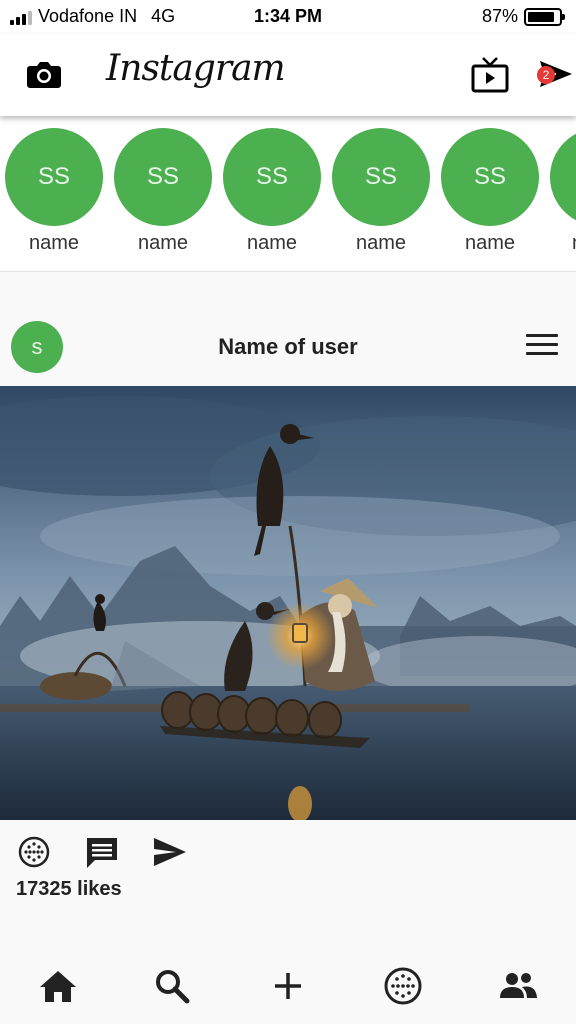 The height and width of the screenshot is (1024, 576). I want to click on comment-icon, so click(102, 852).